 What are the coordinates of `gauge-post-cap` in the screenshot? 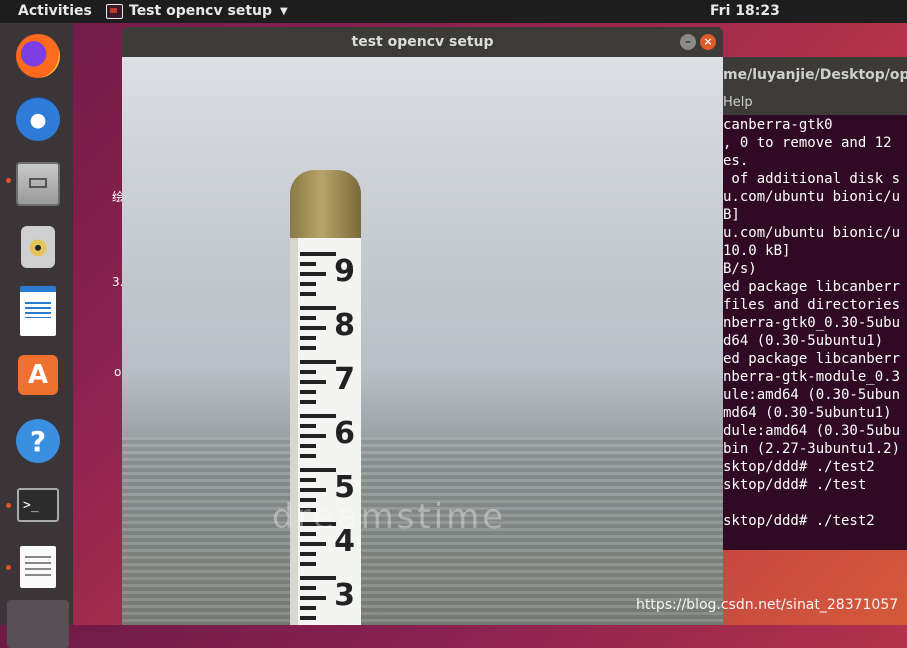 It's located at (325, 206).